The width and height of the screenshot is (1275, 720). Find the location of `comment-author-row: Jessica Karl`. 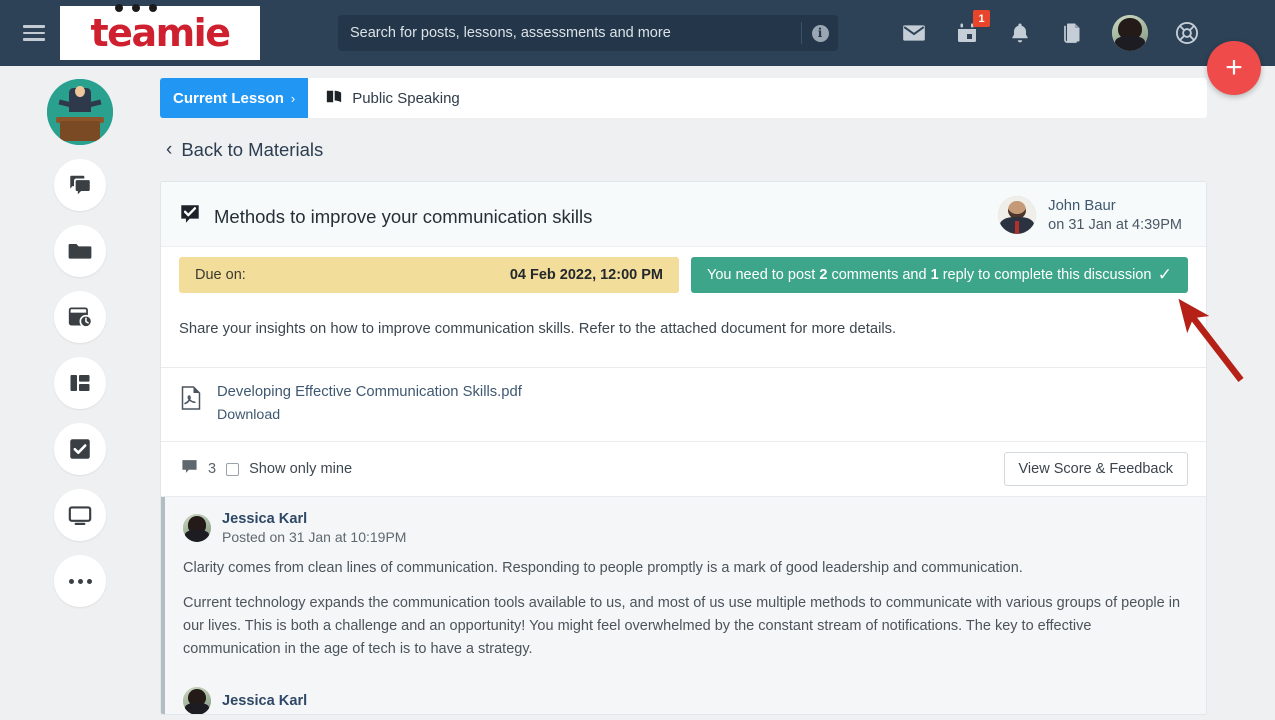

comment-author-row: Jessica Karl is located at coordinates (685, 700).